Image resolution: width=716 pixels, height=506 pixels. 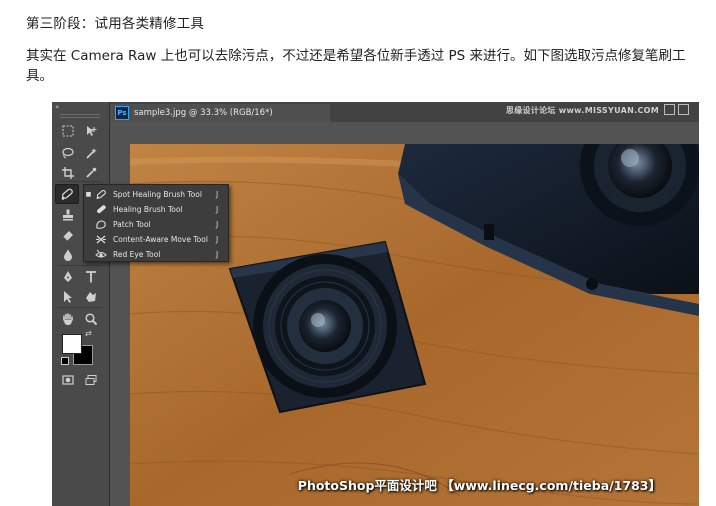 What do you see at coordinates (101, 210) in the screenshot?
I see `healing-brush-icon` at bounding box center [101, 210].